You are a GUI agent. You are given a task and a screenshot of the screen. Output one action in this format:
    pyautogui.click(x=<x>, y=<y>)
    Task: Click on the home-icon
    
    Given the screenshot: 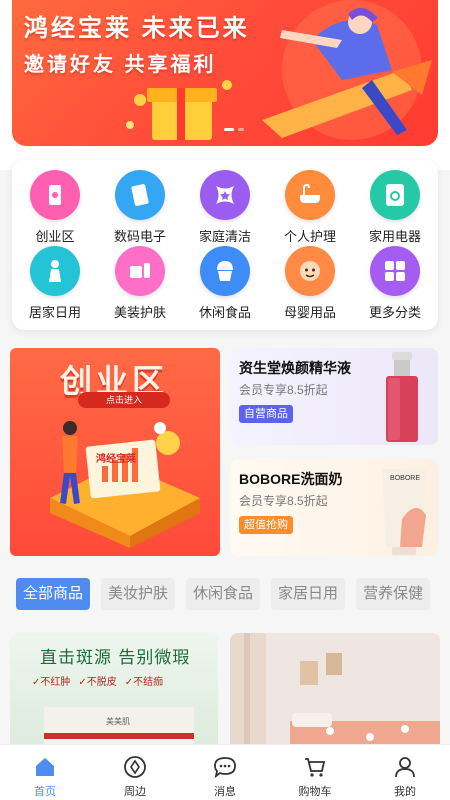 What is the action you would take?
    pyautogui.click(x=45, y=767)
    